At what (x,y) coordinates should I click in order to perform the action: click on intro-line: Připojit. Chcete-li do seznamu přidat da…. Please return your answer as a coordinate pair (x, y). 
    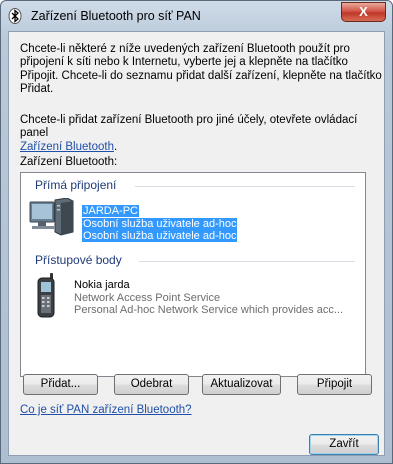
    Looking at the image, I should click on (201, 75).